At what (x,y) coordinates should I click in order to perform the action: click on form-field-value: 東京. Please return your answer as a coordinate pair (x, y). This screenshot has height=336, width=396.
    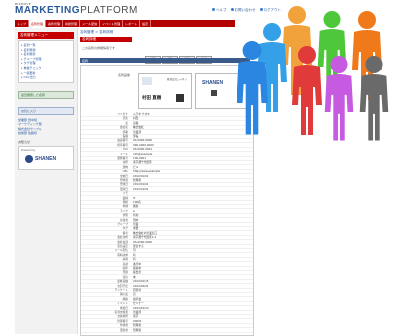
    Looking at the image, I should click on (136, 316).